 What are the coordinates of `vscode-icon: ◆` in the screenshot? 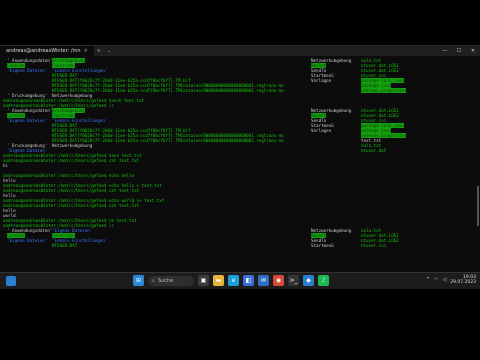 It's located at (308, 280).